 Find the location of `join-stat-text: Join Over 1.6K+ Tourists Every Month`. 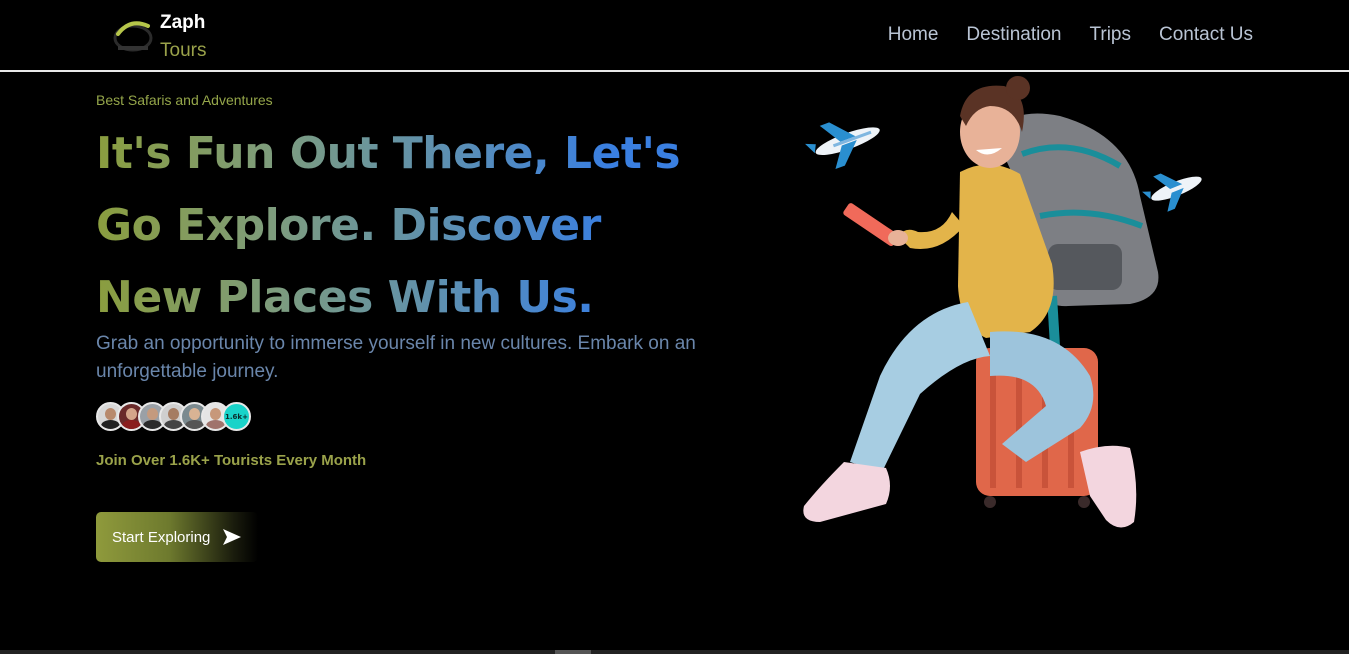

join-stat-text: Join Over 1.6K+ Tourists Every Month is located at coordinates (231, 460).